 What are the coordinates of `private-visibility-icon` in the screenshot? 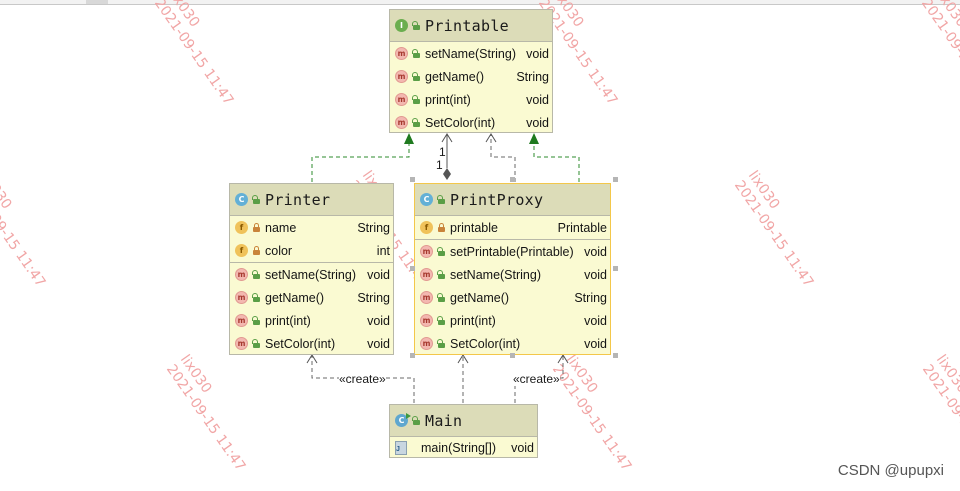 It's located at (256, 250).